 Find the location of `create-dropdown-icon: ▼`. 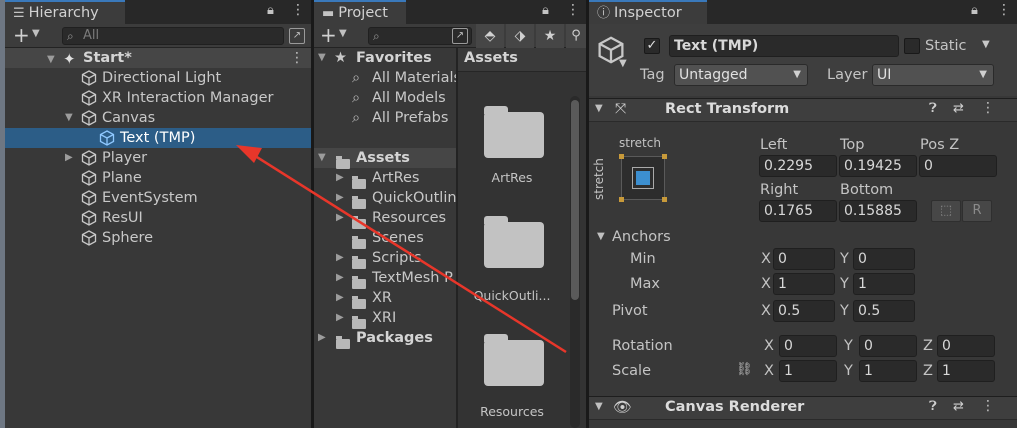

create-dropdown-icon: ▼ is located at coordinates (343, 33).